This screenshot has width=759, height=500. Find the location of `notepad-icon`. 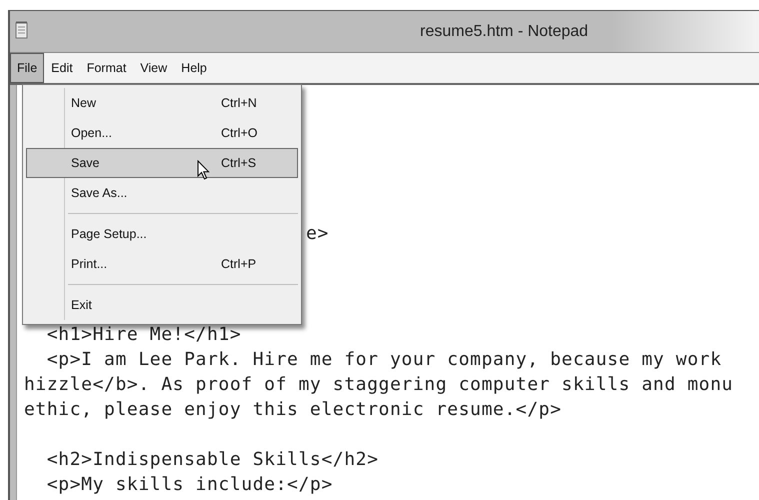

notepad-icon is located at coordinates (22, 30).